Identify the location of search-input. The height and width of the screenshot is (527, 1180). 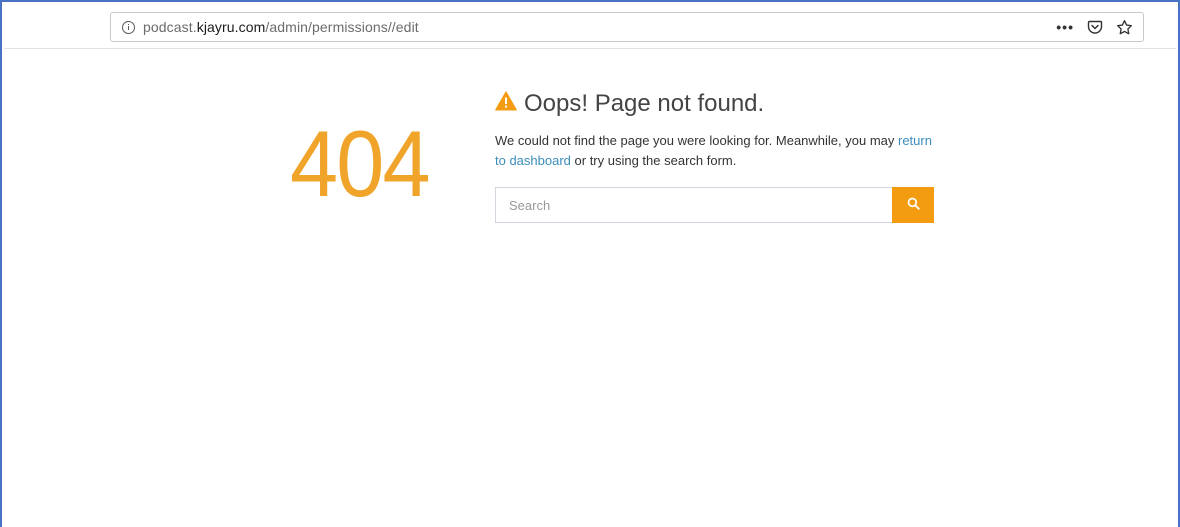
(693, 205).